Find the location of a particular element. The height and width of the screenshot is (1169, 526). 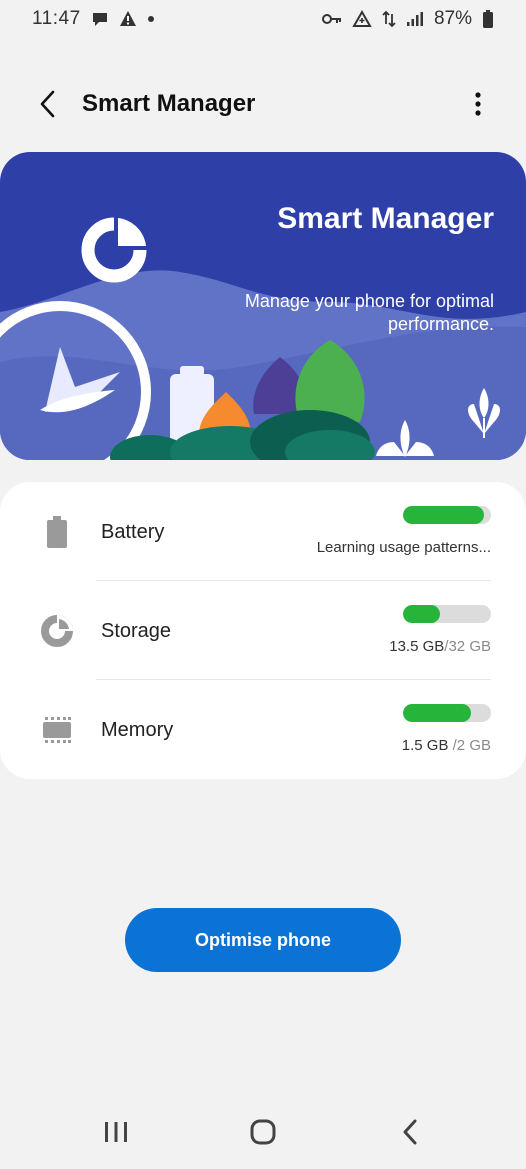

data-arrows-icon is located at coordinates (389, 19).